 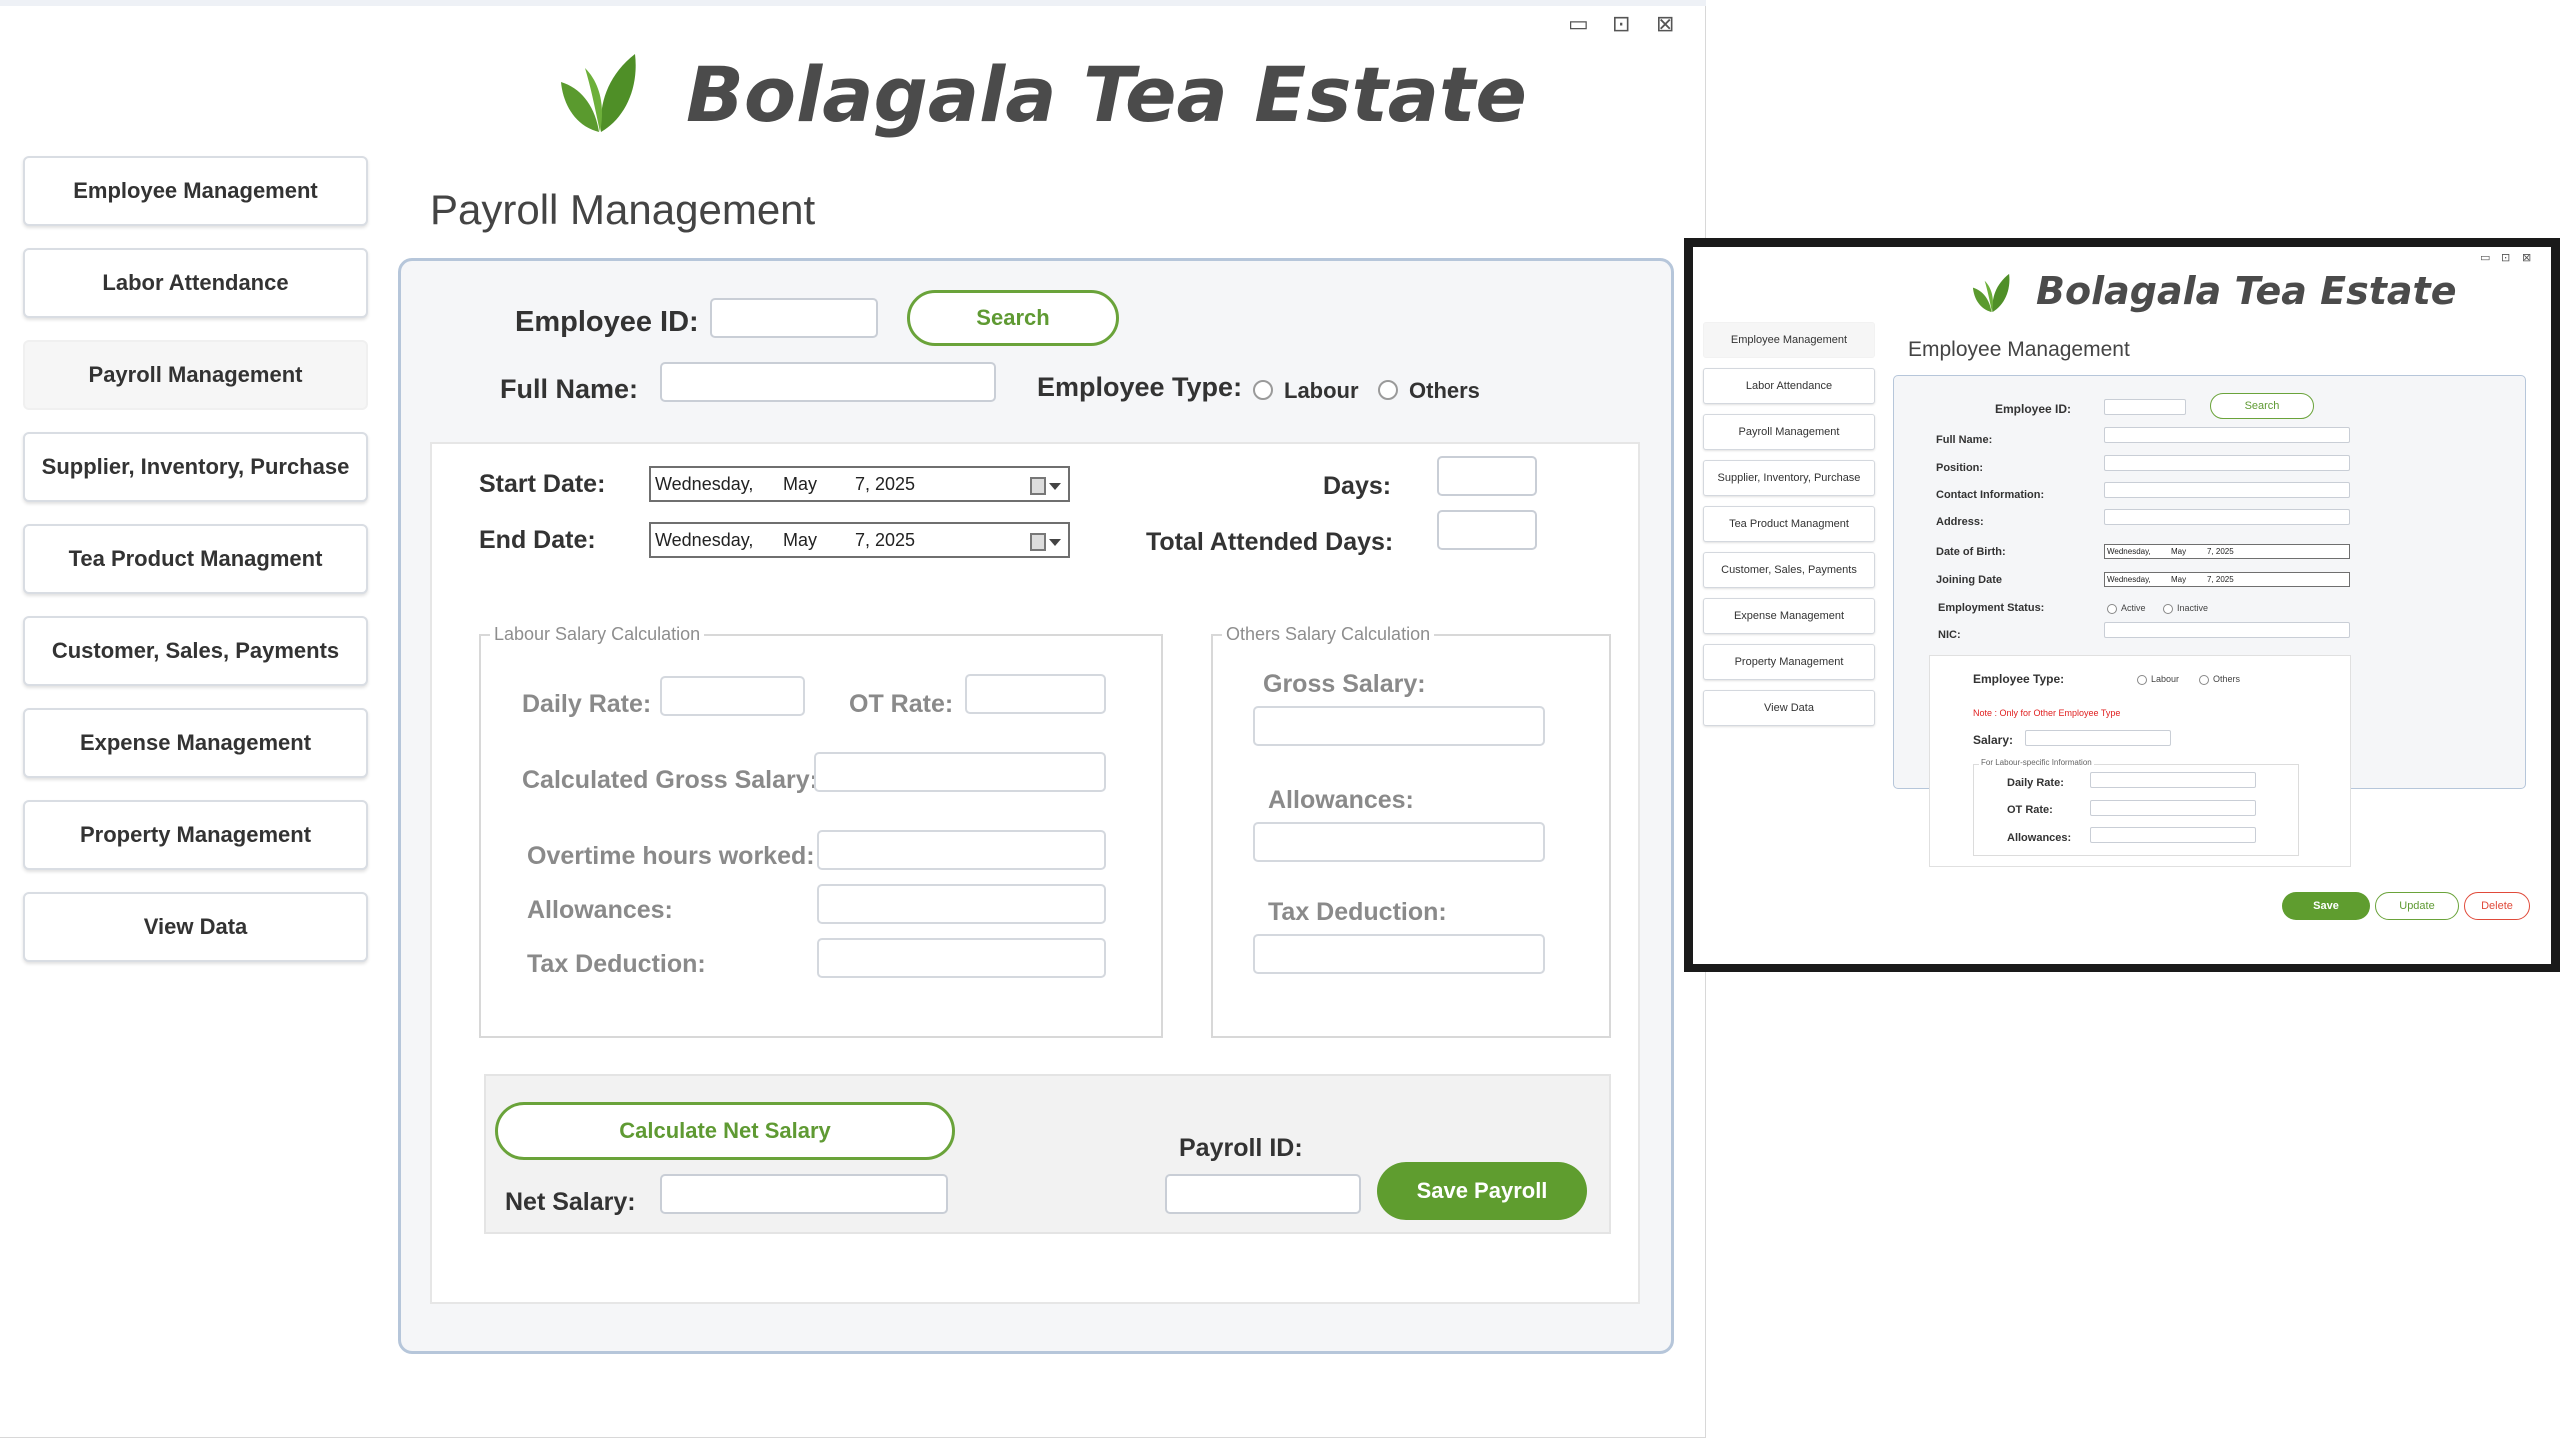 I want to click on daily-rate-label: Daily Rate:, so click(x=587, y=704).